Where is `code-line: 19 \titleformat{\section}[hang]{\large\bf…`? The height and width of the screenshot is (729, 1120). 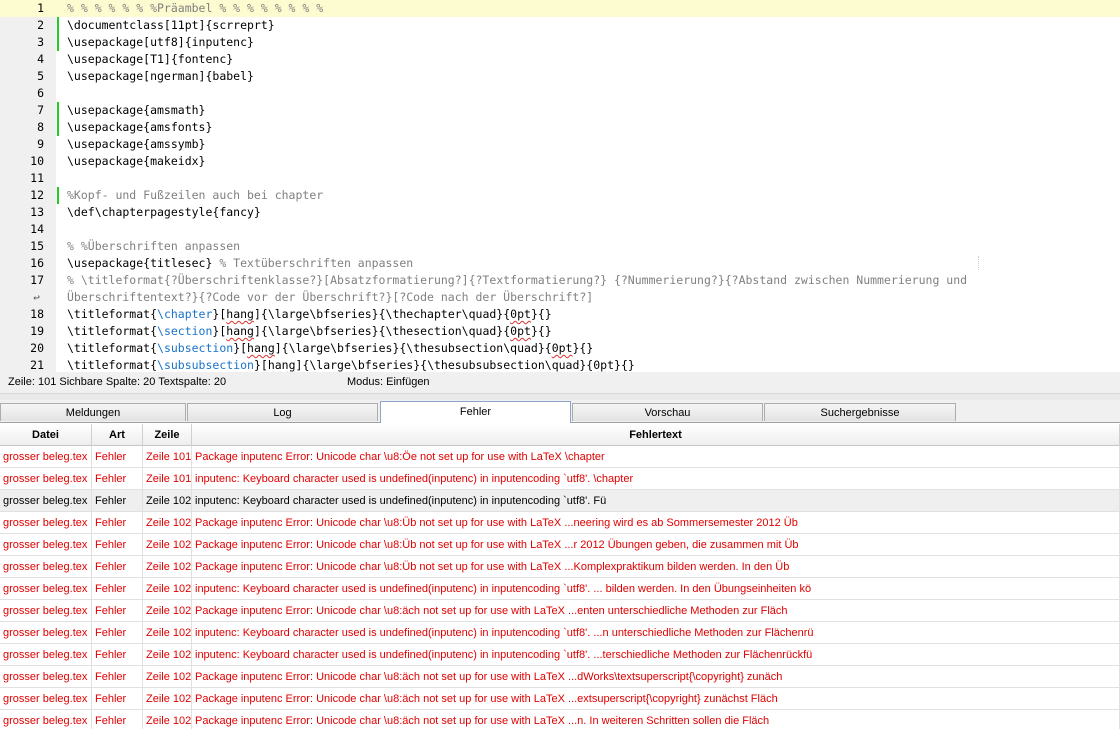
code-line: 19 \titleformat{\section}[hang]{\large\bf… is located at coordinates (560, 331).